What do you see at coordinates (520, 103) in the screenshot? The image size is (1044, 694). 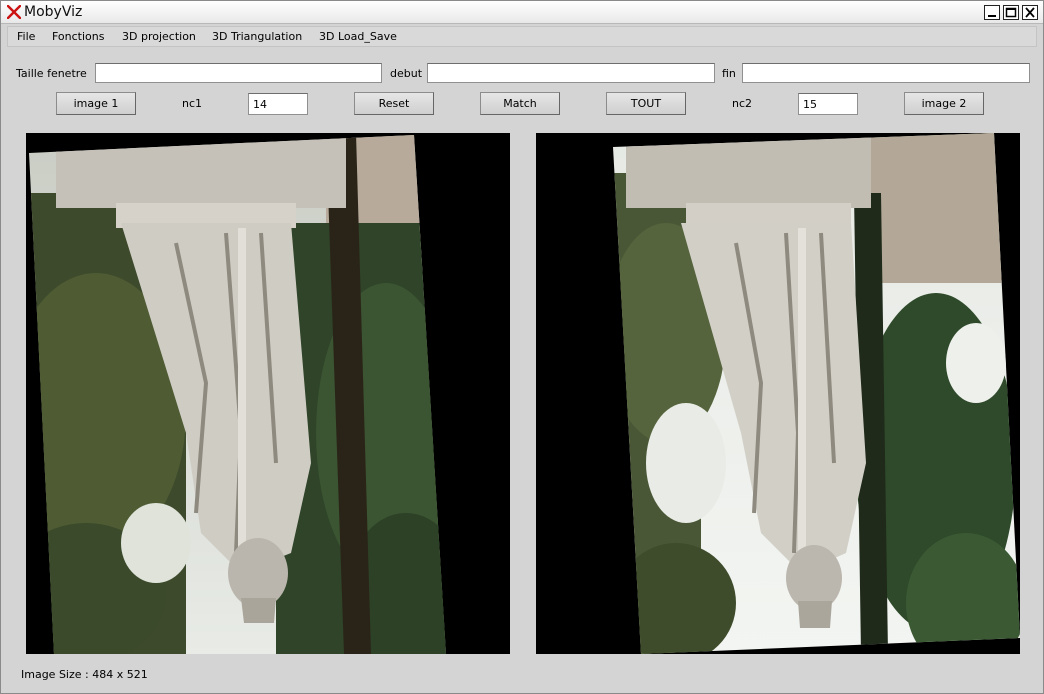 I see `match-button: Match` at bounding box center [520, 103].